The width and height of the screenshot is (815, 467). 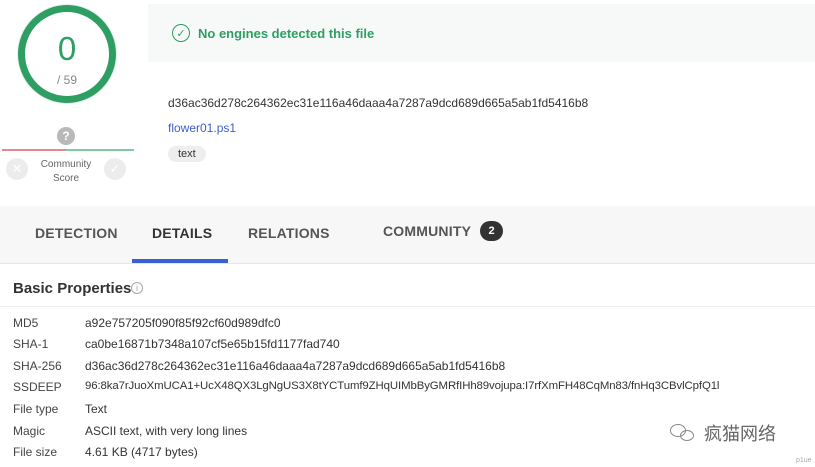 What do you see at coordinates (286, 33) in the screenshot?
I see `banner-text: No engines detected this file` at bounding box center [286, 33].